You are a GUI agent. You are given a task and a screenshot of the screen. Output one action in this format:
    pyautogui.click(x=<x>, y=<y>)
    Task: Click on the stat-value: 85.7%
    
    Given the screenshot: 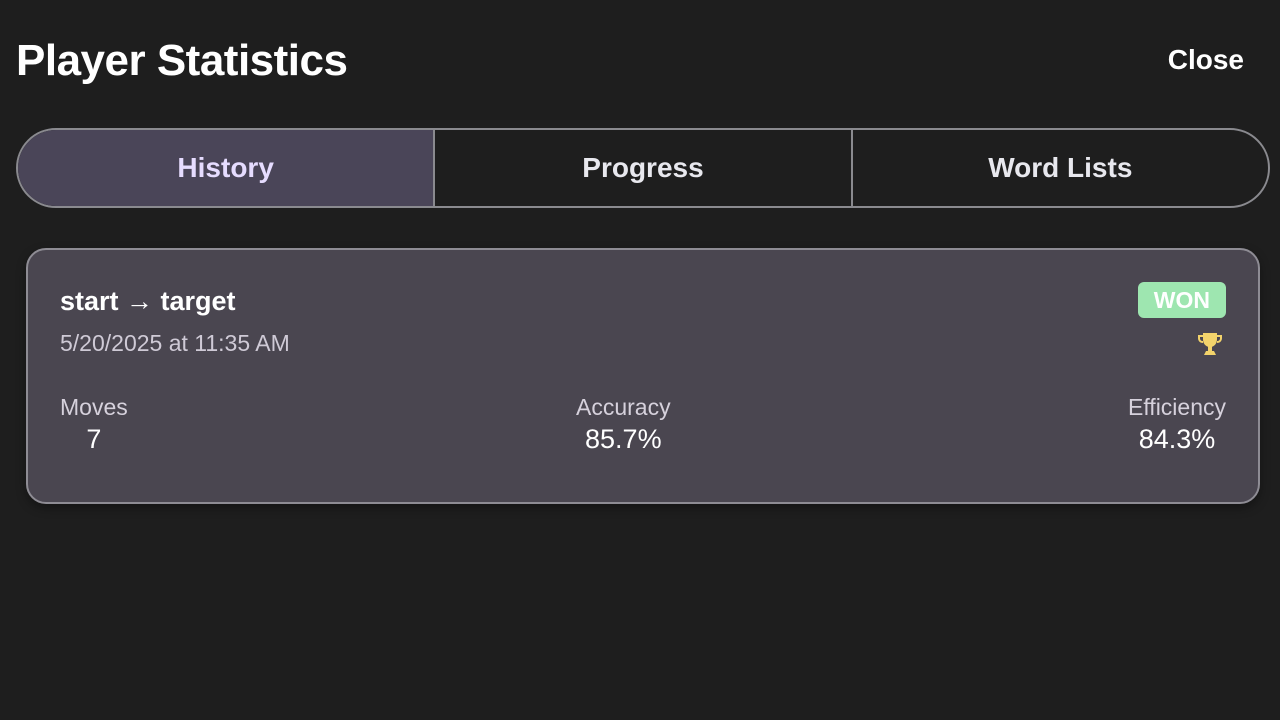 What is the action you would take?
    pyautogui.click(x=623, y=439)
    